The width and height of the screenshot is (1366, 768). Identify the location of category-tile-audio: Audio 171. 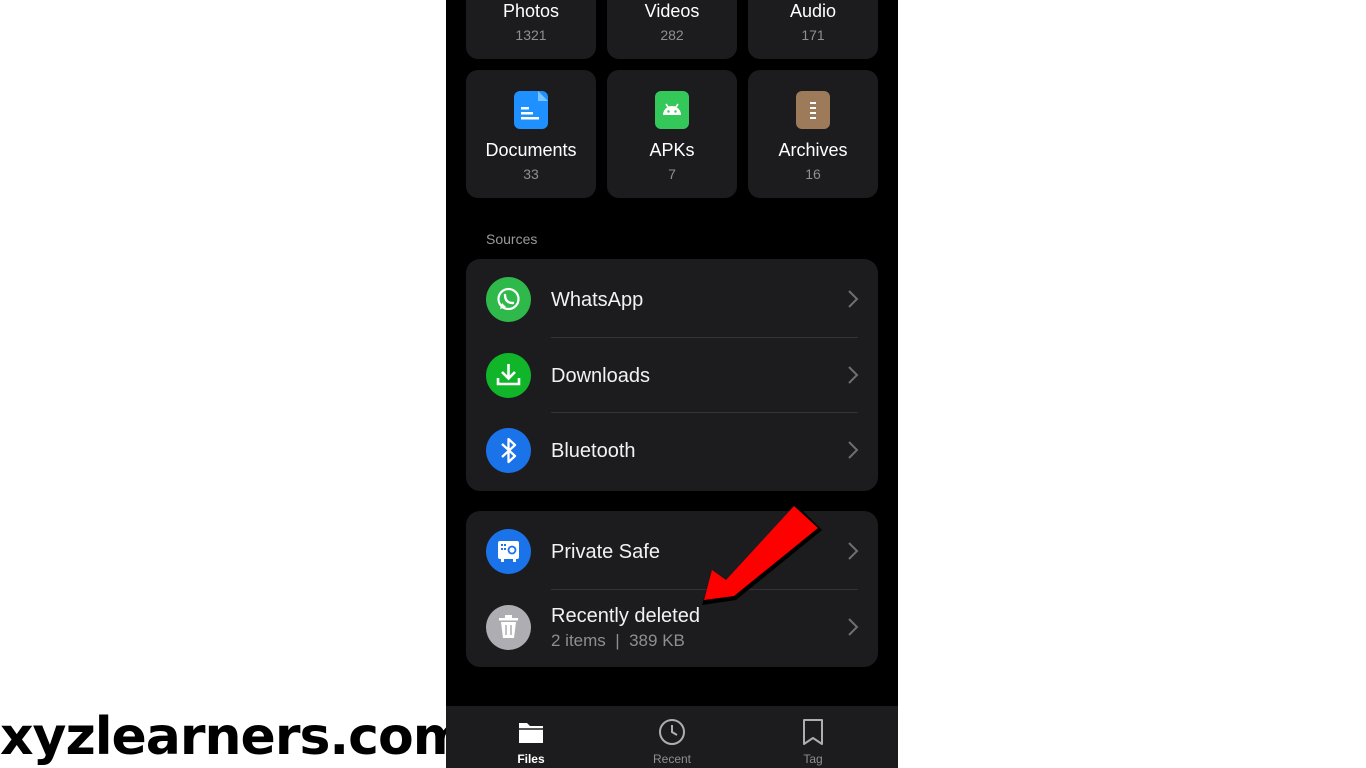
(813, 29).